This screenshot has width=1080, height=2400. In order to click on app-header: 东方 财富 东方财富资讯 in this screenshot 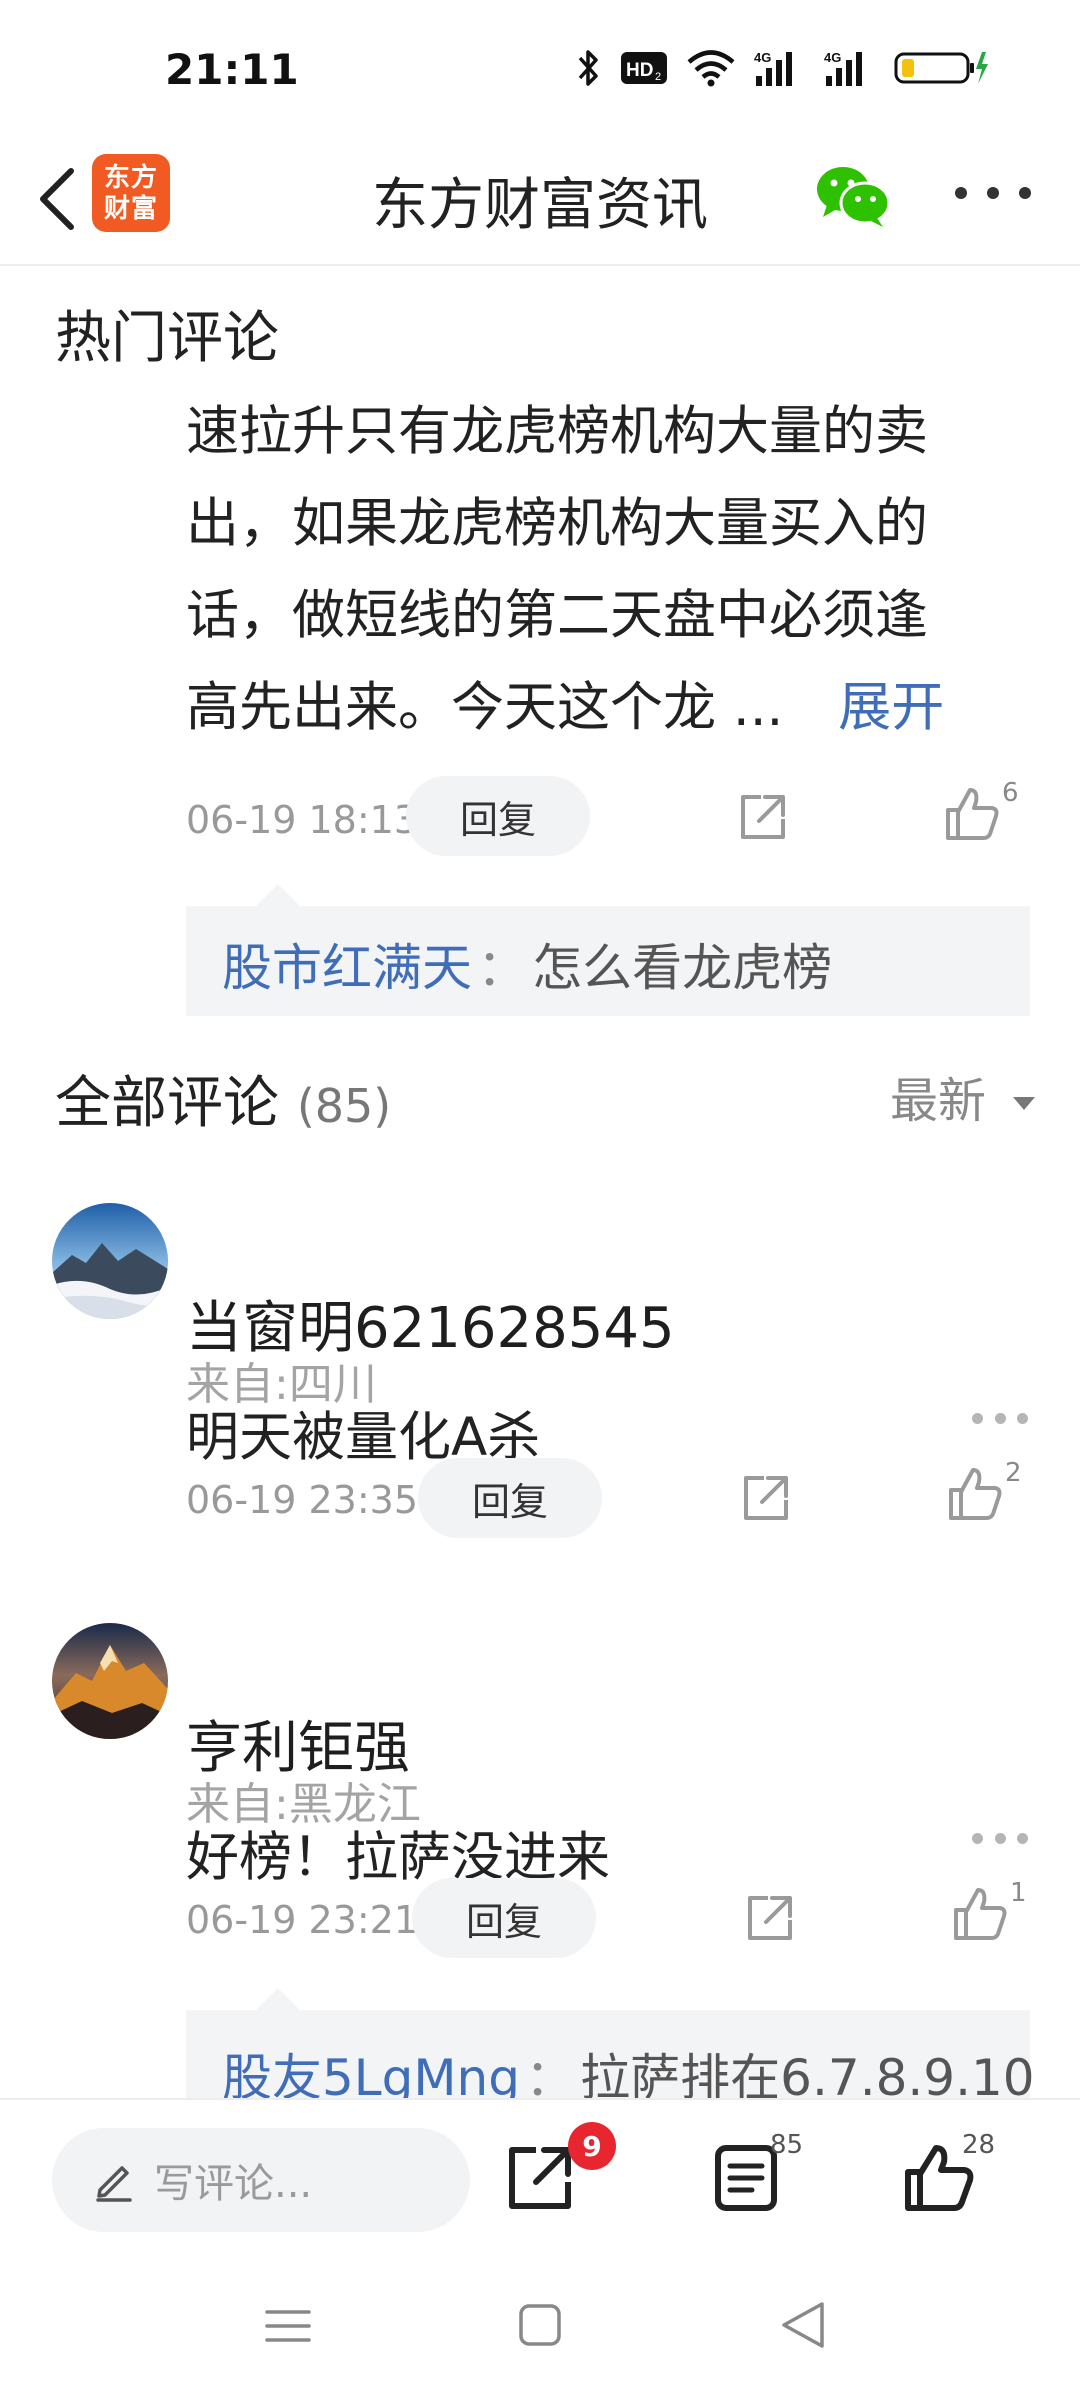, I will do `click(540, 203)`.